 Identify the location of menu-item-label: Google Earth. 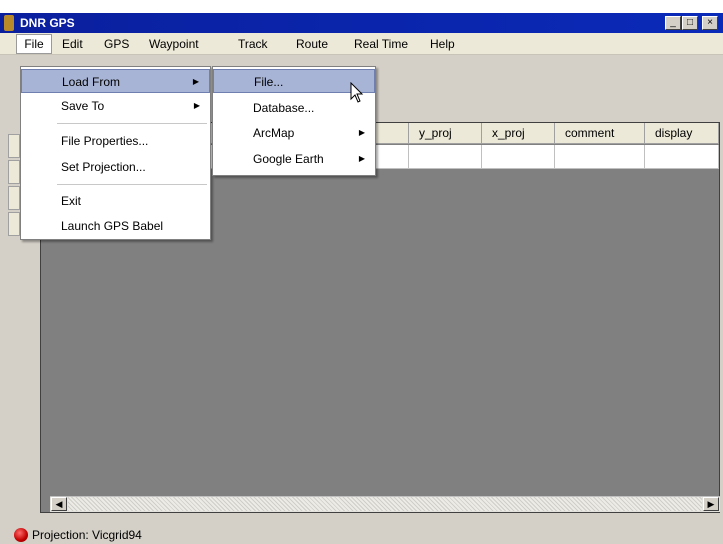
(288, 159).